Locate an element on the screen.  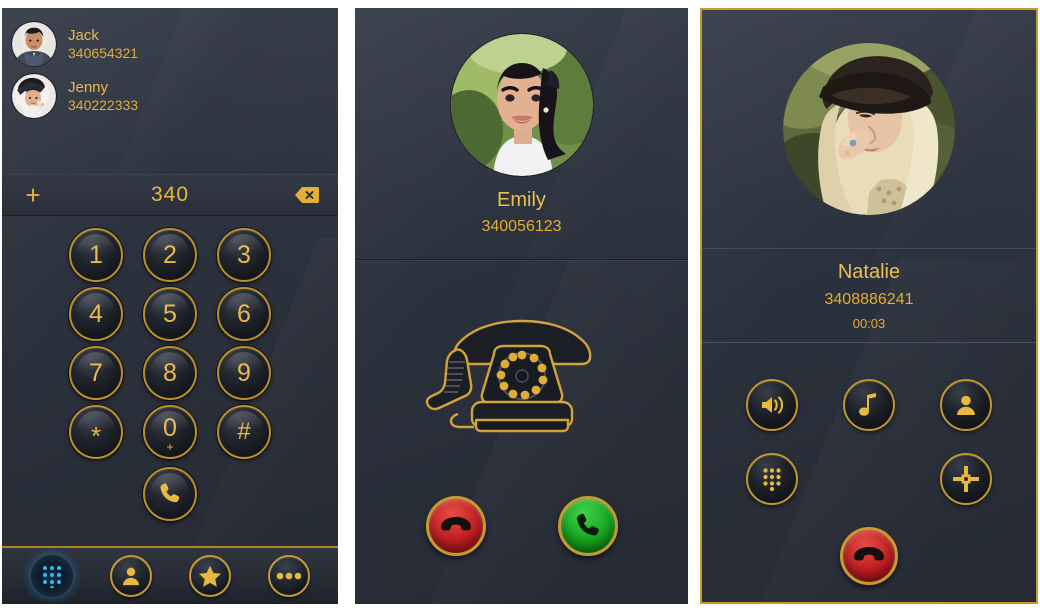
key-3: 3 is located at coordinates (244, 255).